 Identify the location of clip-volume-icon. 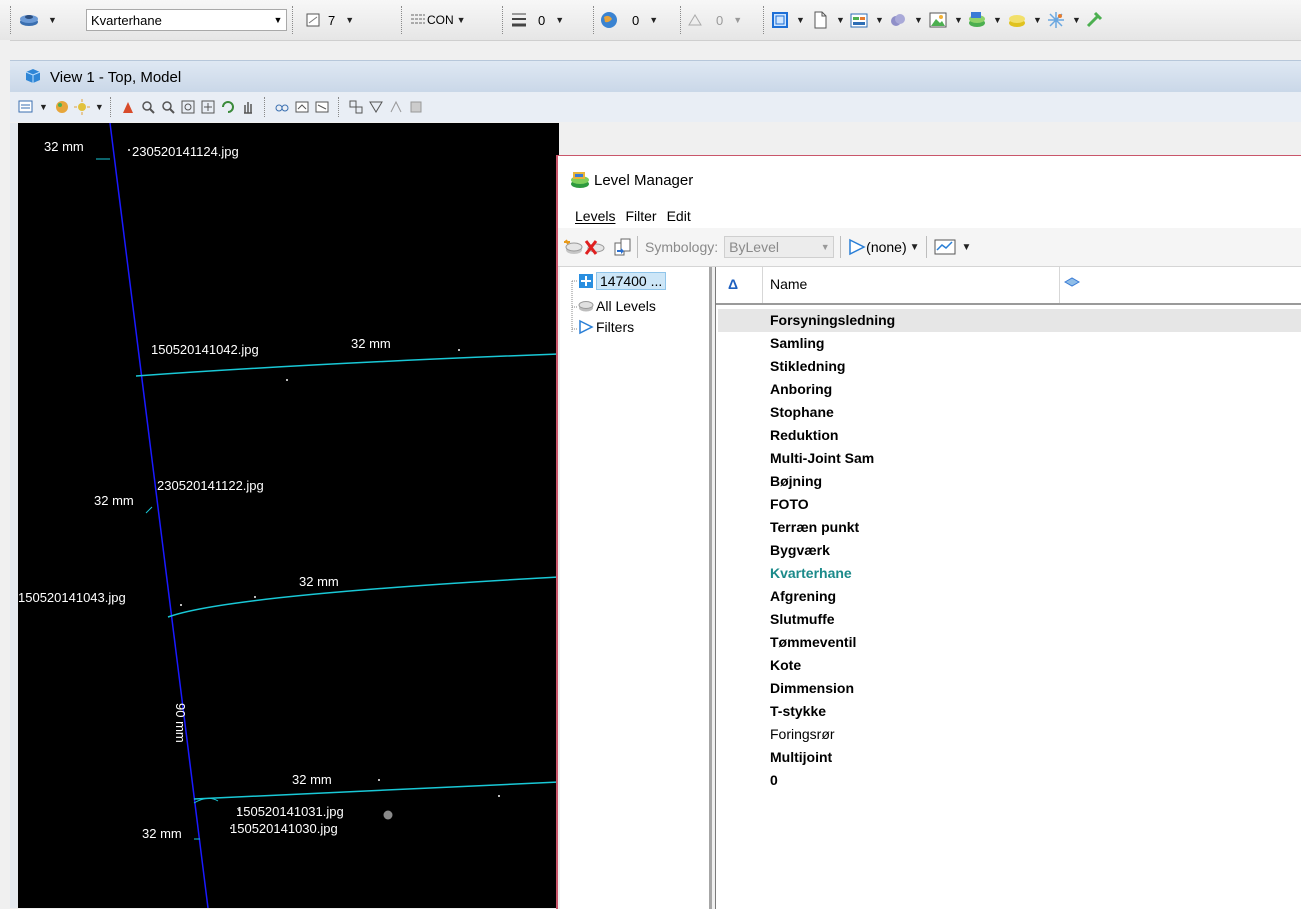
(356, 107).